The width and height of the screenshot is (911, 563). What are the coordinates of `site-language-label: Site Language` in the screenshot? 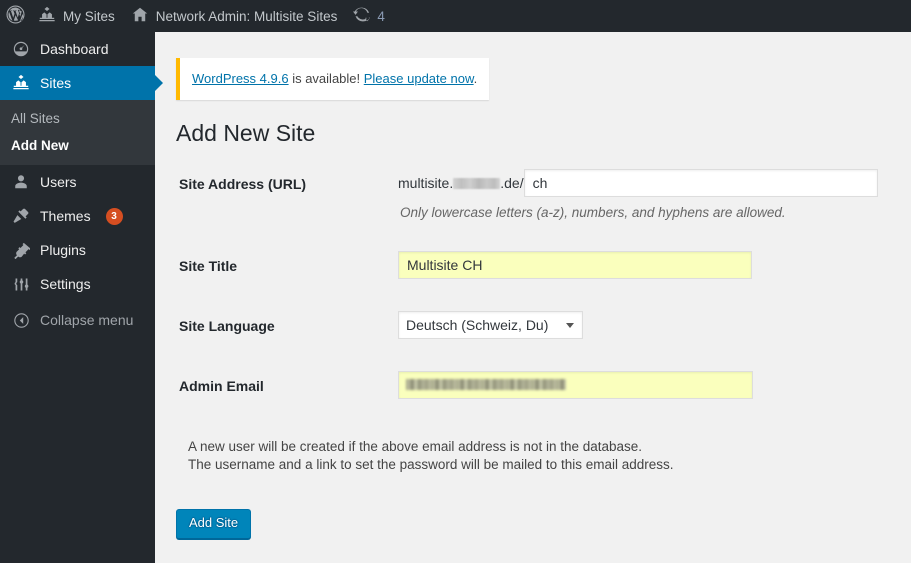 It's located at (227, 326).